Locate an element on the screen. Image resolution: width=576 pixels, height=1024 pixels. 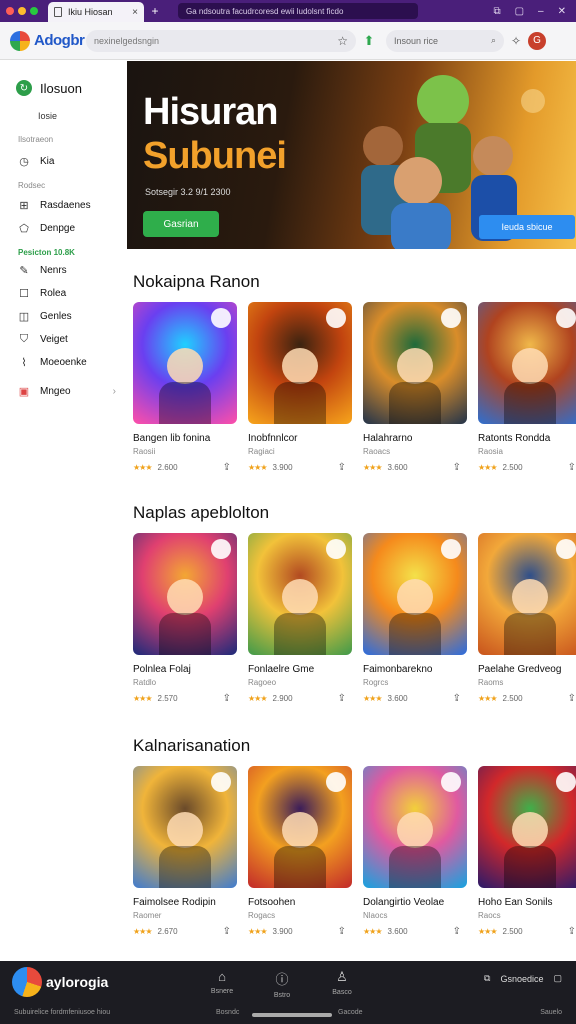
game-card: Faimolsee Rodipin Raomer ★★★ 2.670 ⇪ is located at coordinates (185, 851).